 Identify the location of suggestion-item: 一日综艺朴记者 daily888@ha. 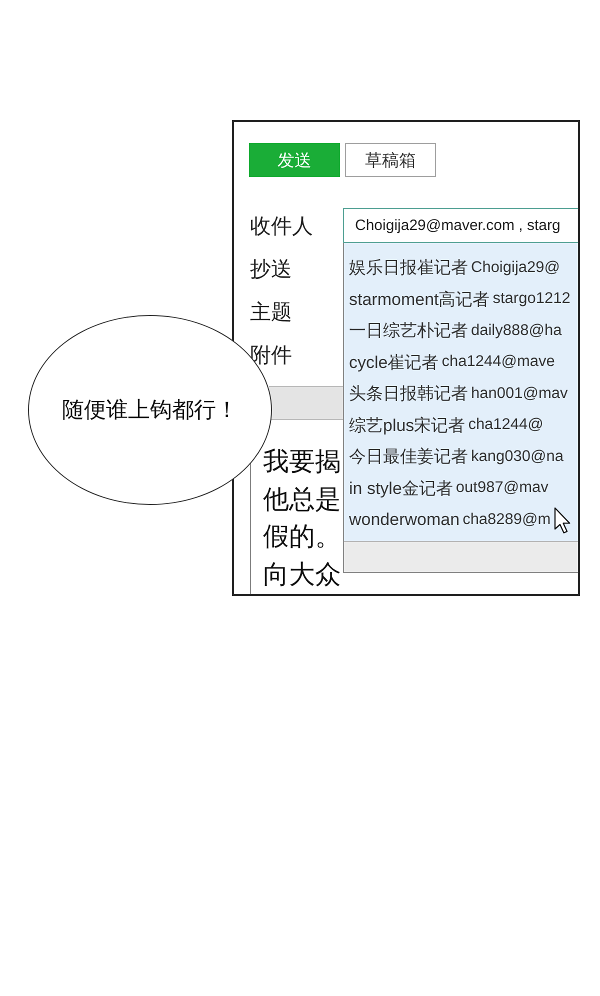
(461, 330).